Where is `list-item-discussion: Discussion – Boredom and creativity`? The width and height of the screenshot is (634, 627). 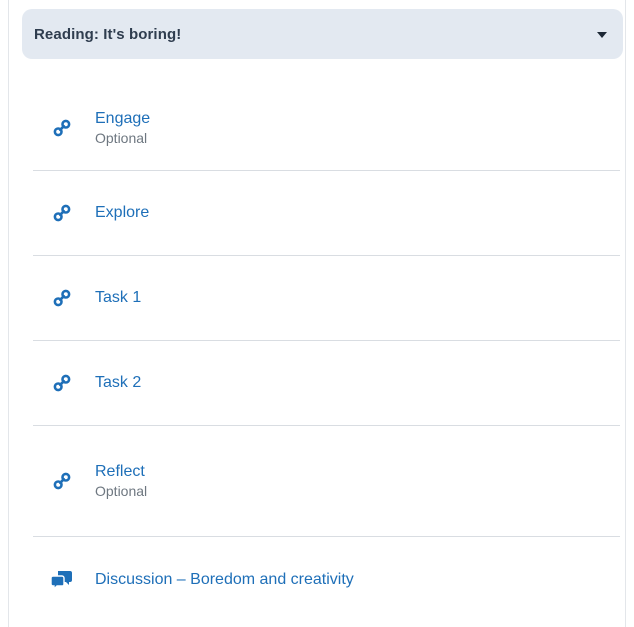
list-item-discussion: Discussion – Boredom and creativity is located at coordinates (326, 580).